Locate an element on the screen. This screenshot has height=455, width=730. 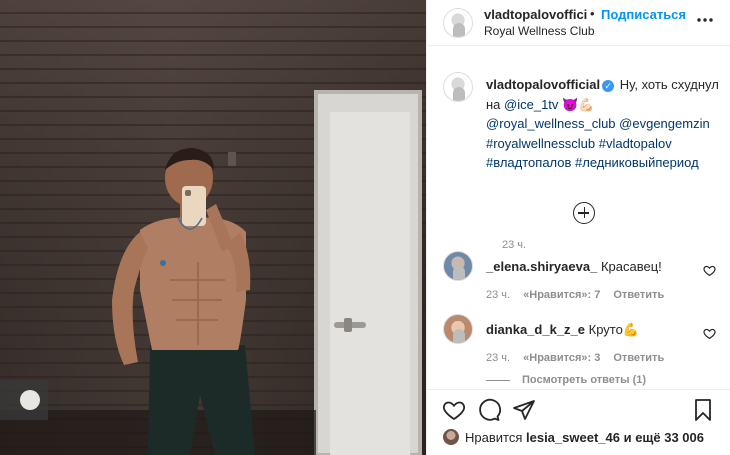
plus-circle-icon is located at coordinates (584, 213).